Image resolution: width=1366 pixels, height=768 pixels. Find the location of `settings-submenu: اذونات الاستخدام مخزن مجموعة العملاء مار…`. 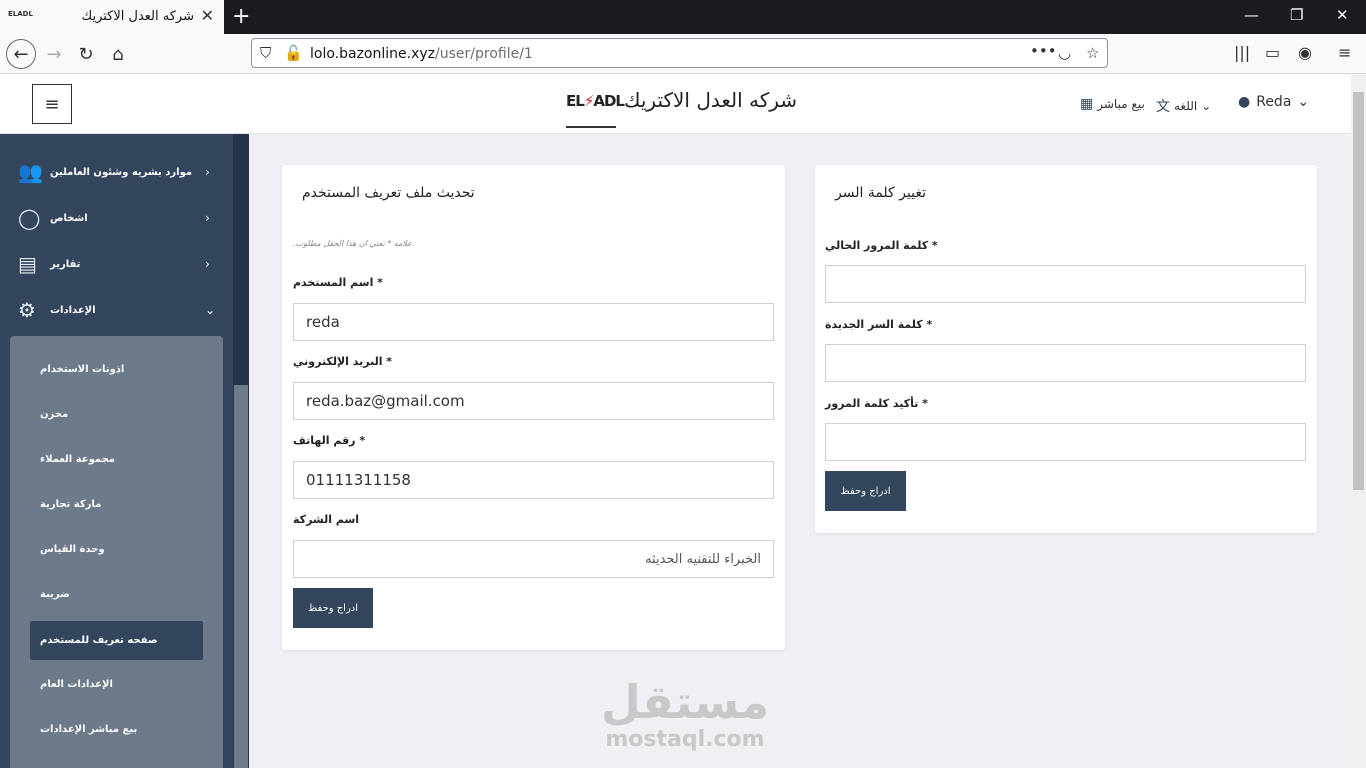

settings-submenu: اذونات الاستخدام مخزن مجموعة العملاء مار… is located at coordinates (116, 552).